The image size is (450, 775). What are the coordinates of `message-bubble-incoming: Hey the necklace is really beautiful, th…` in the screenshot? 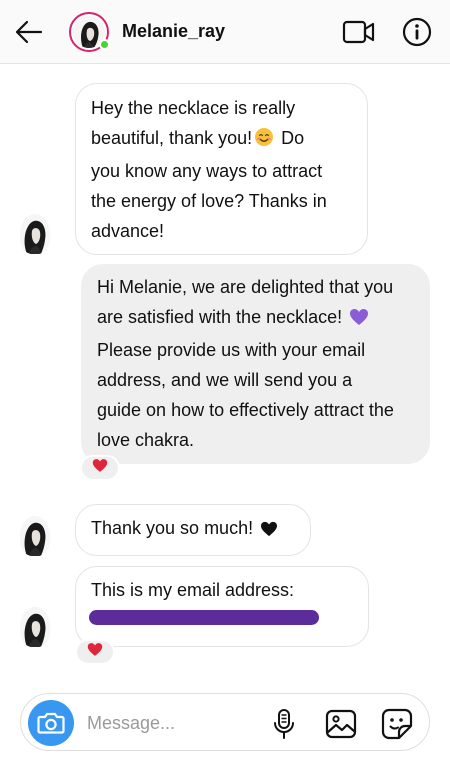 It's located at (221, 169).